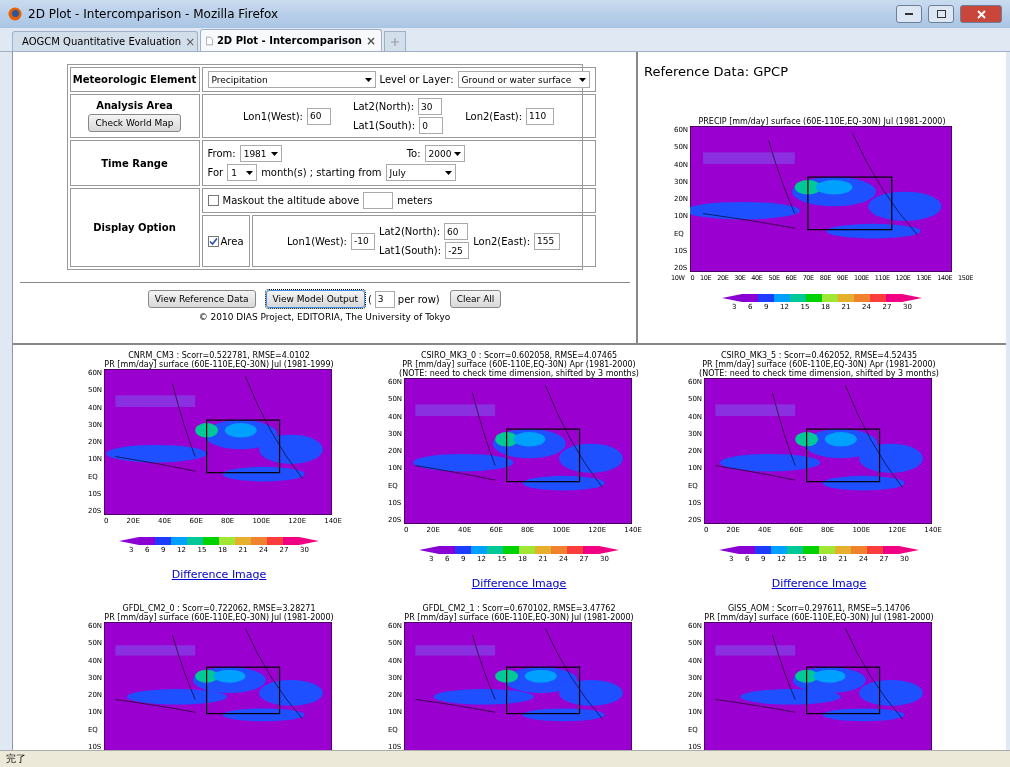 The width and height of the screenshot is (1010, 767). I want to click on status-text: 完了, so click(16, 759).